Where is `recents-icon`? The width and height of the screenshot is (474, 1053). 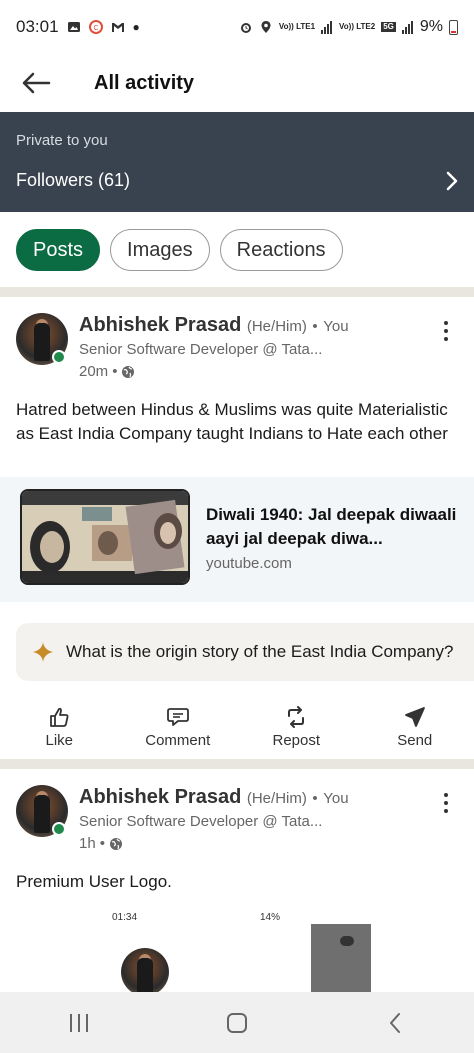 recents-icon is located at coordinates (79, 1022).